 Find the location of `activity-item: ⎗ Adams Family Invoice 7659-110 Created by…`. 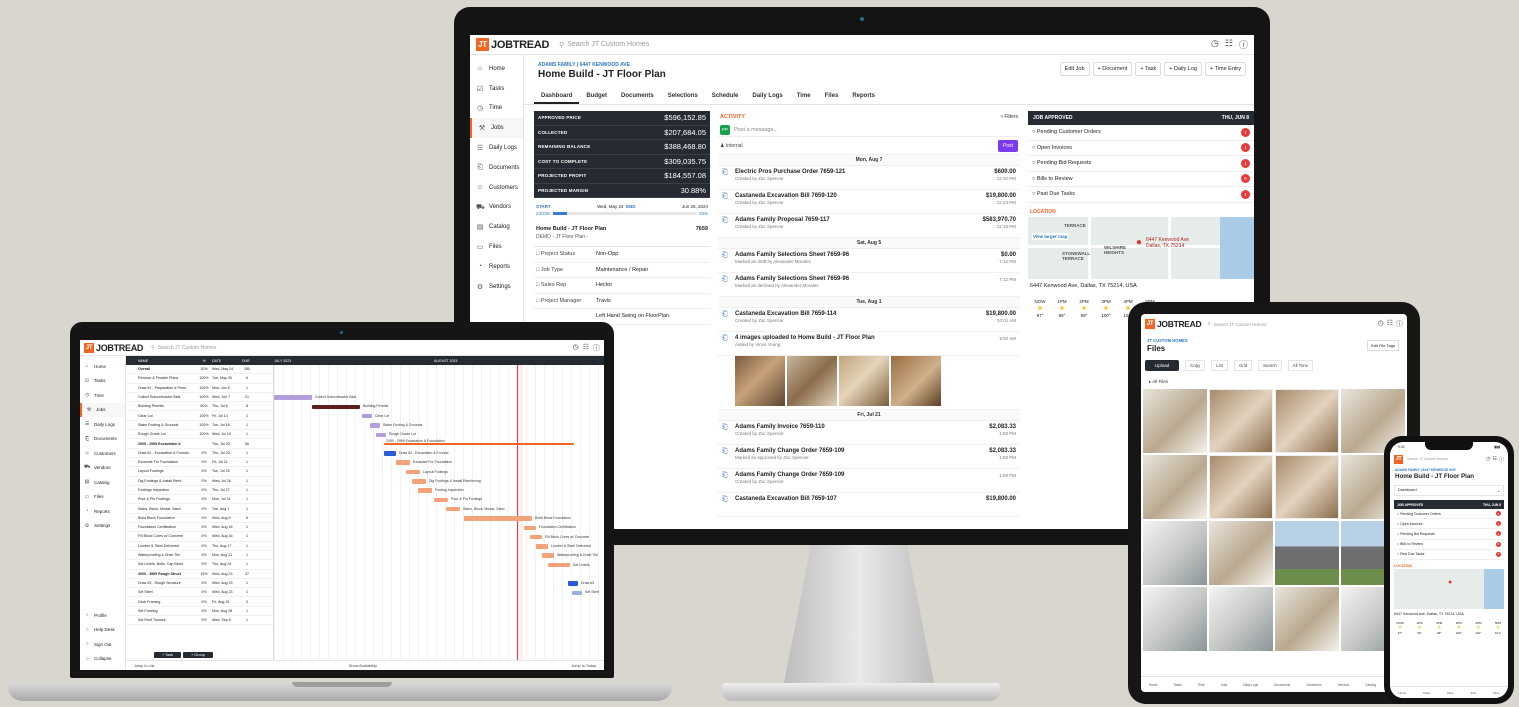

activity-item: ⎗ Adams Family Invoice 7659-110 Created by… is located at coordinates (869, 433).